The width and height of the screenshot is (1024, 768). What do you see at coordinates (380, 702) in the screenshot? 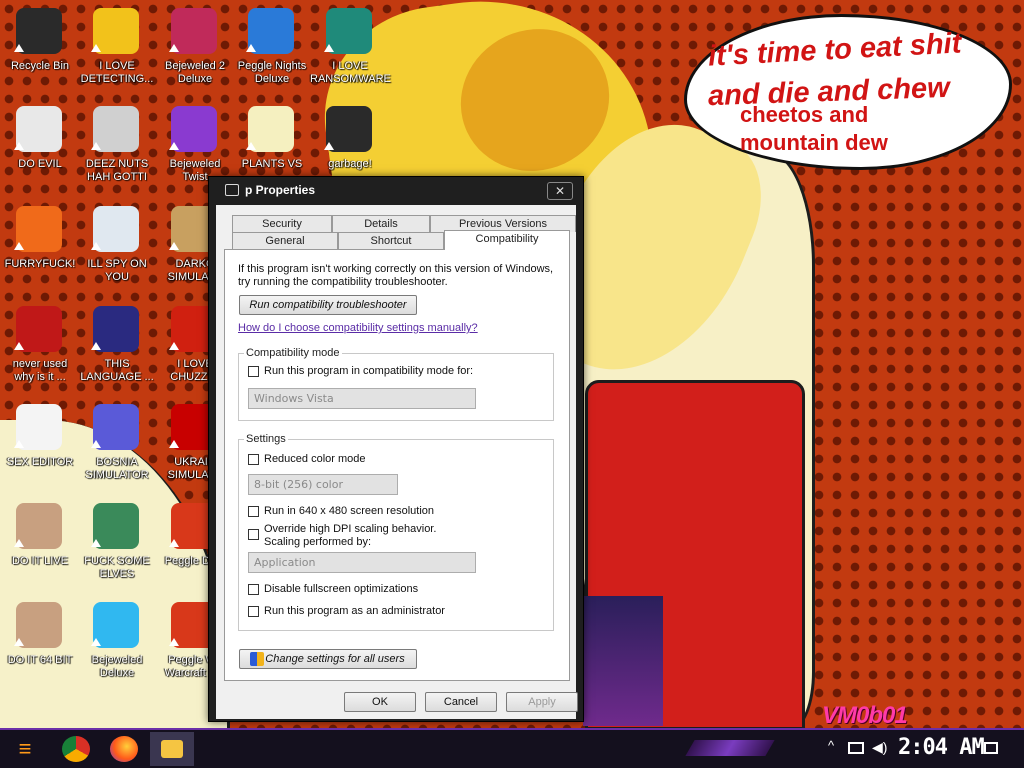
I see `ok-button: OK` at bounding box center [380, 702].